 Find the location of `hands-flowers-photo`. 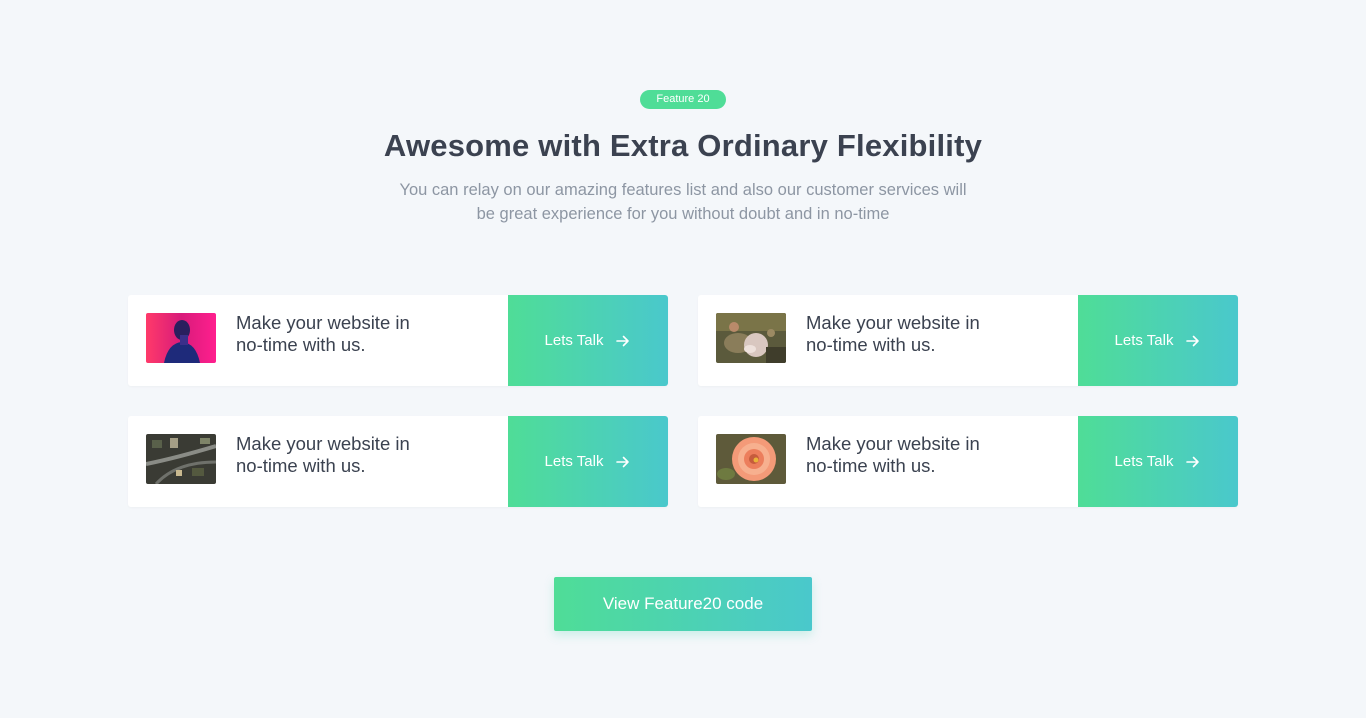

hands-flowers-photo is located at coordinates (751, 338).